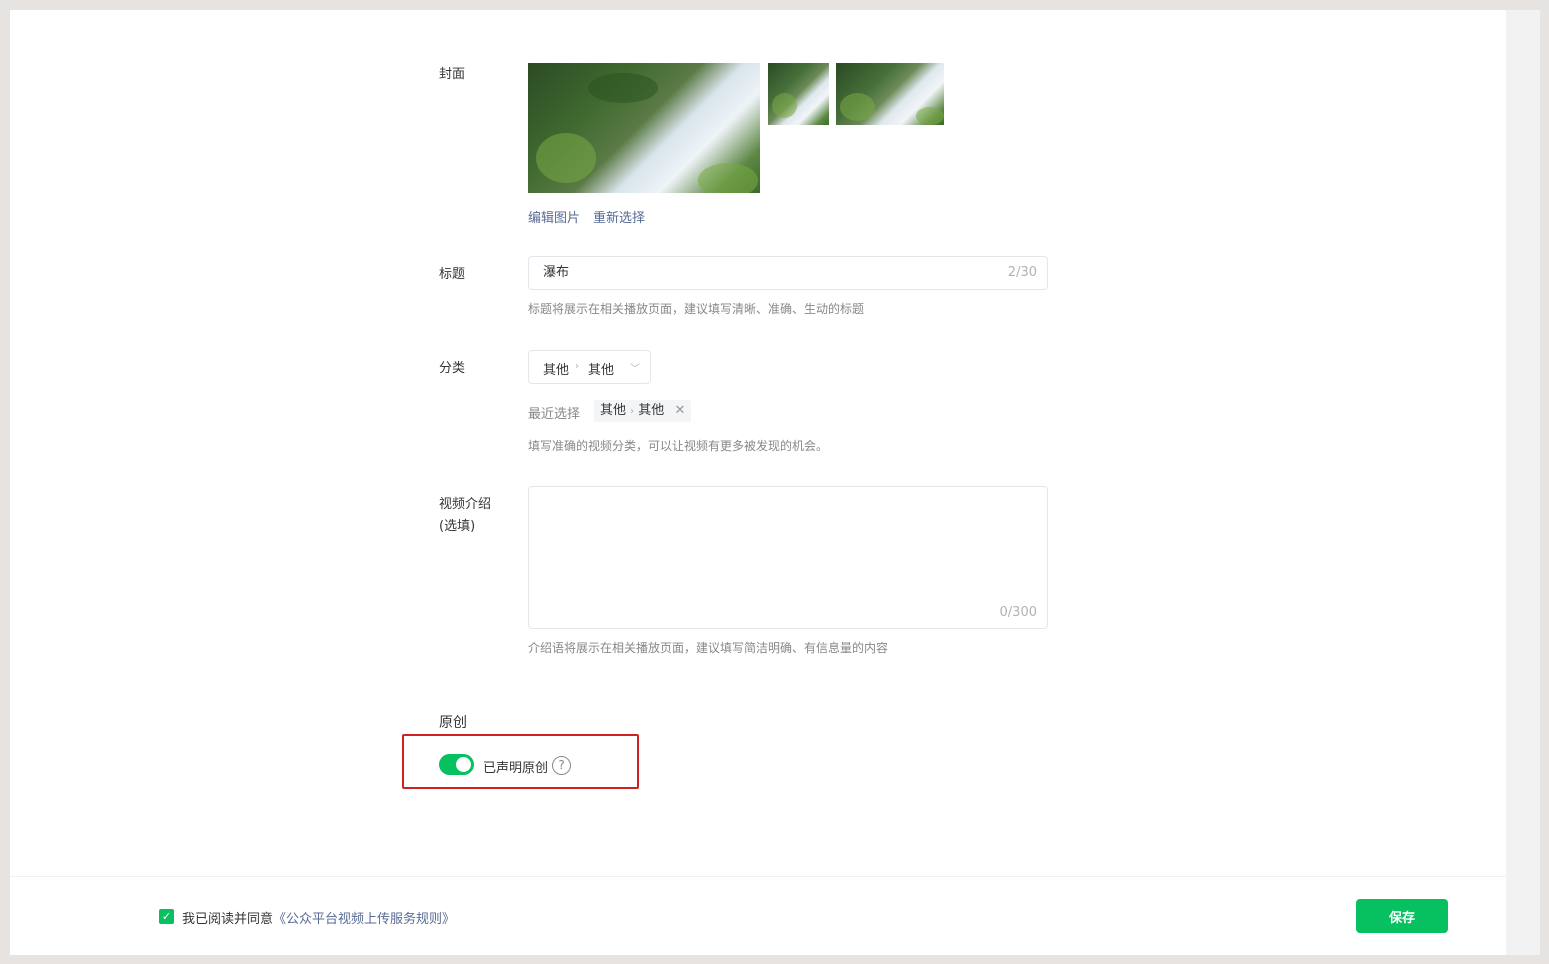  Describe the element at coordinates (619, 216) in the screenshot. I see `reselect-image-link: 重新选择` at that location.